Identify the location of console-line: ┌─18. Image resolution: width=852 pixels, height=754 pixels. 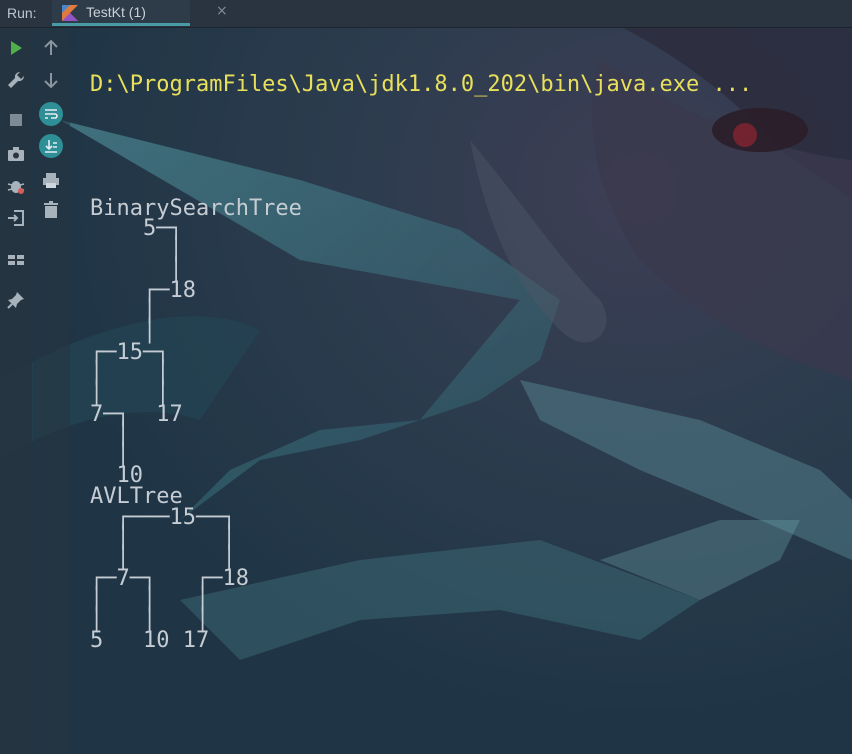
(143, 291).